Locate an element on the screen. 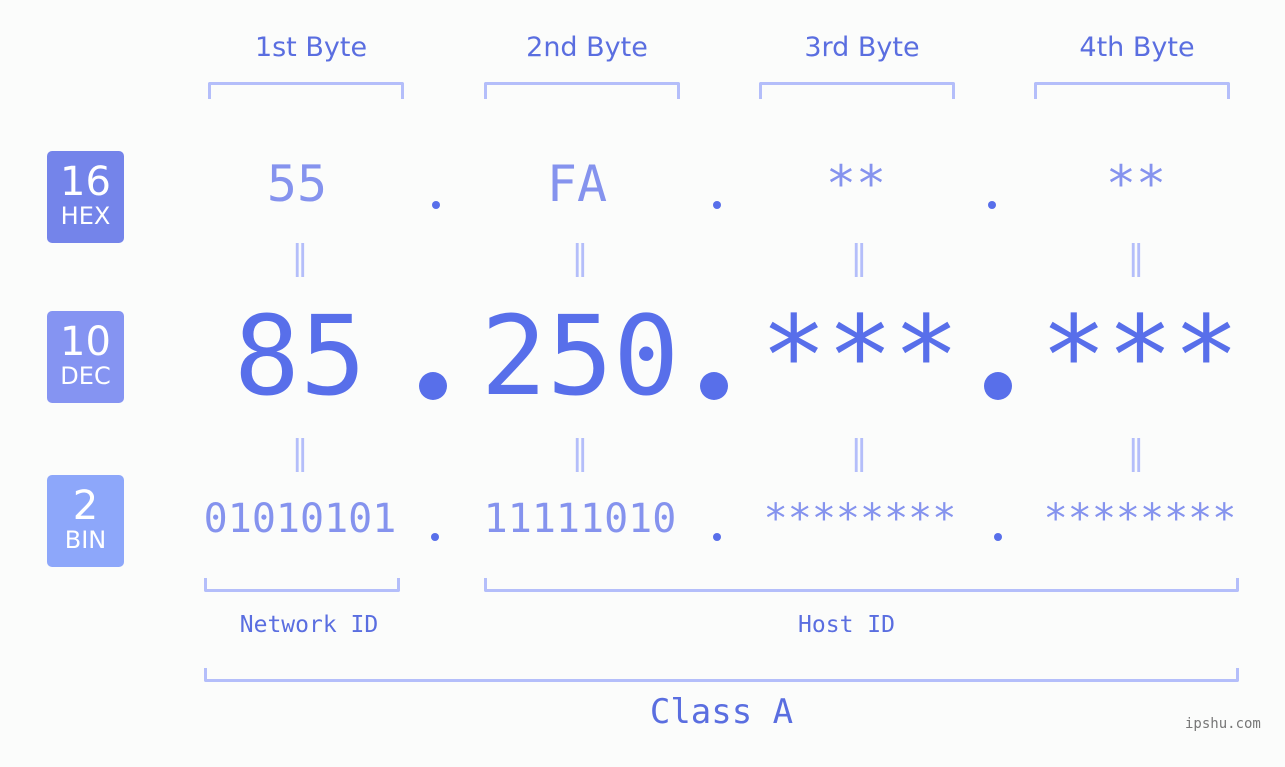 This screenshot has width=1285, height=767. network-id-label: Network ID is located at coordinates (309, 625).